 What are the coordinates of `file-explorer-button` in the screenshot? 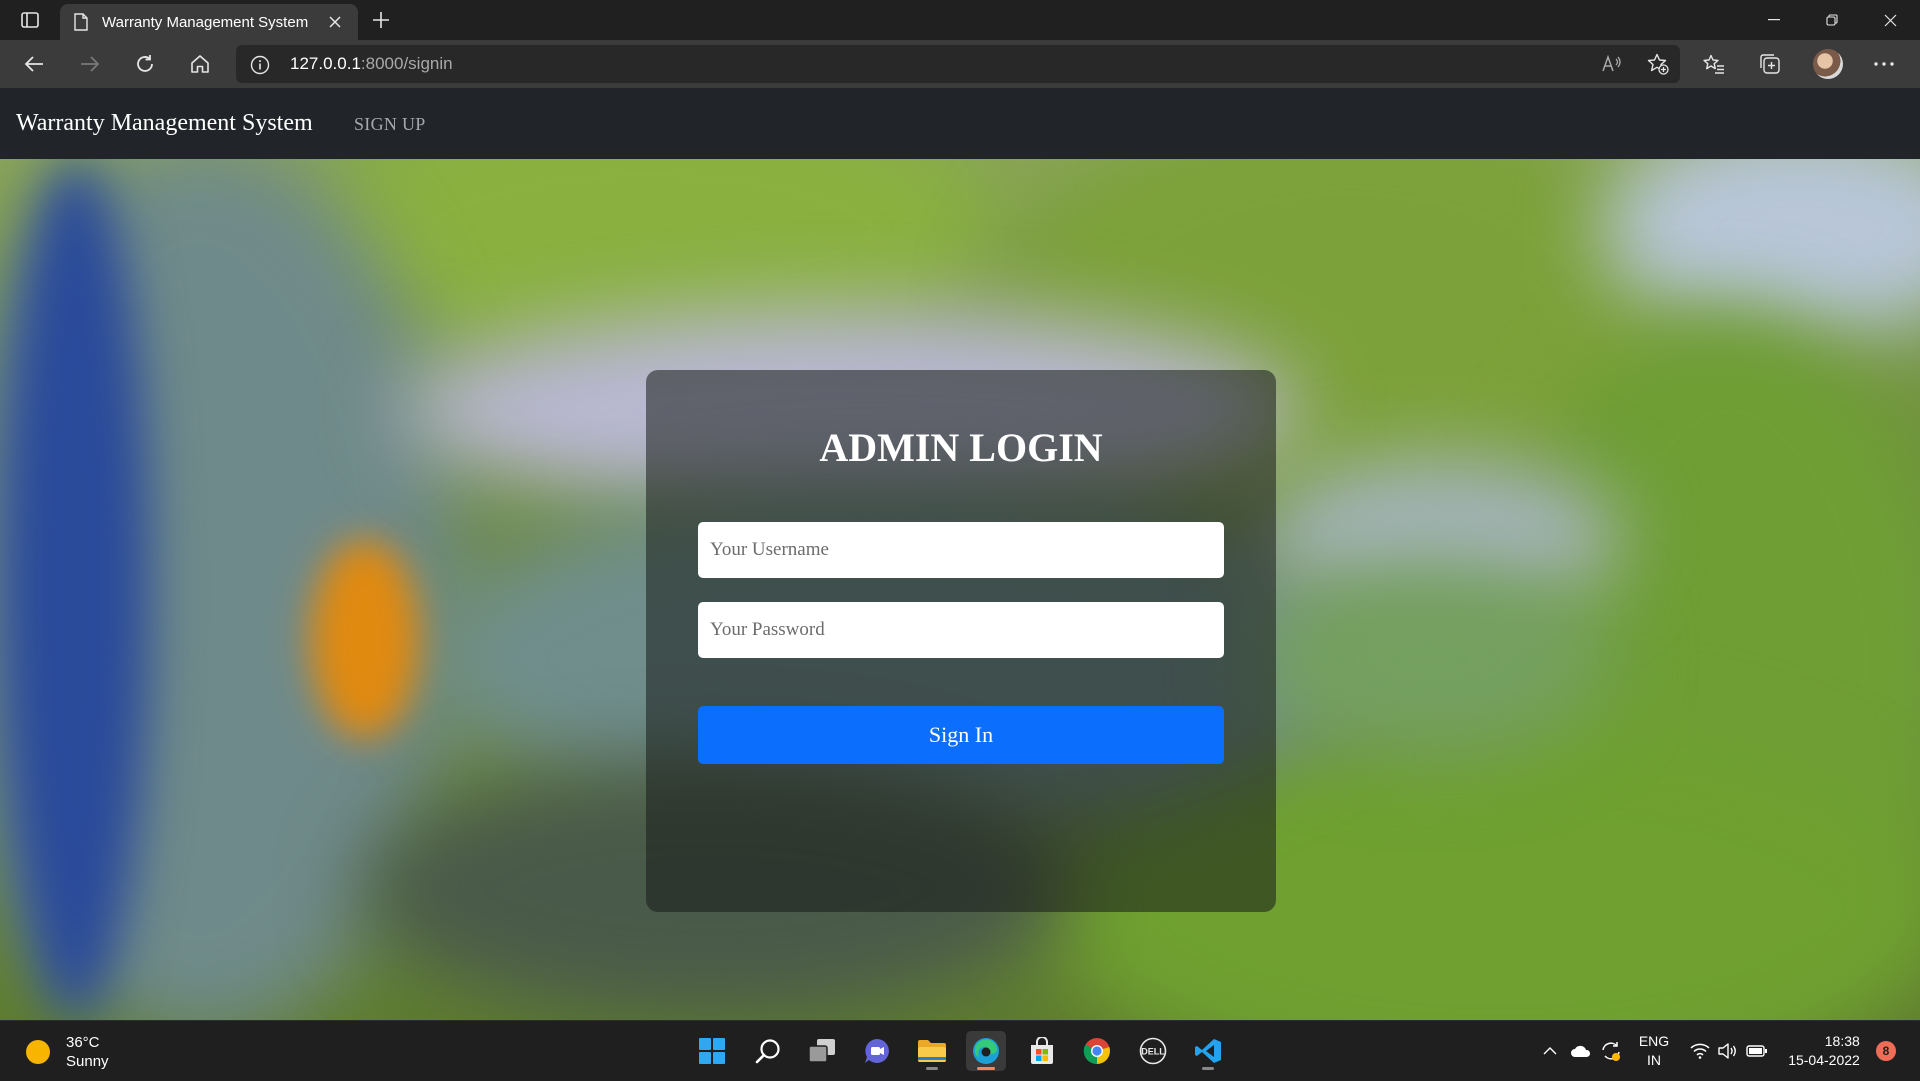 It's located at (932, 1051).